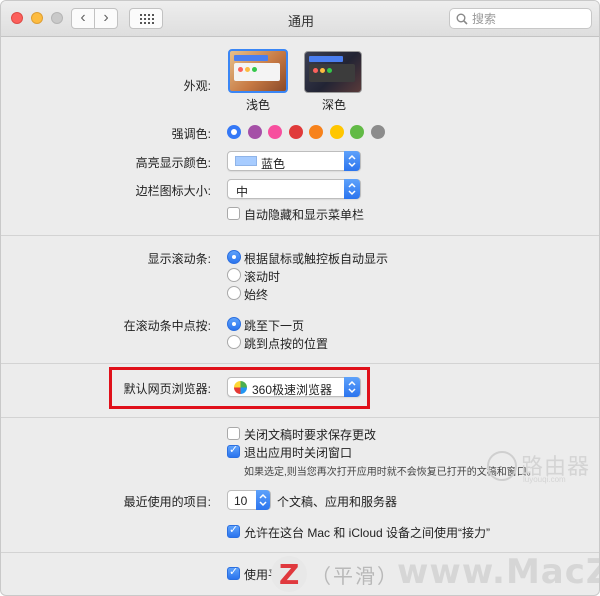 This screenshot has width=600, height=596. Describe the element at coordinates (246, 161) in the screenshot. I see `highlight-swatch` at that location.